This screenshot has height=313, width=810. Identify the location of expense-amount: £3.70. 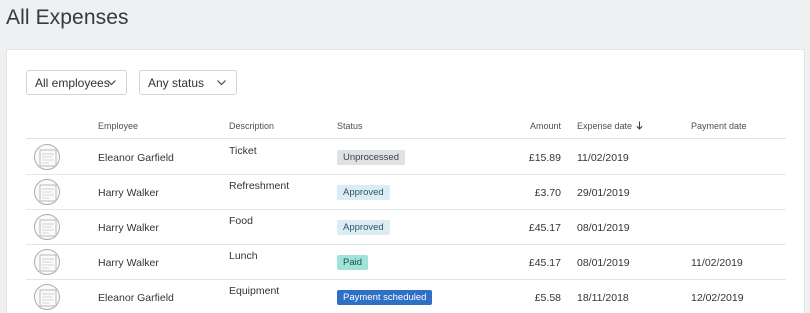
(547, 193).